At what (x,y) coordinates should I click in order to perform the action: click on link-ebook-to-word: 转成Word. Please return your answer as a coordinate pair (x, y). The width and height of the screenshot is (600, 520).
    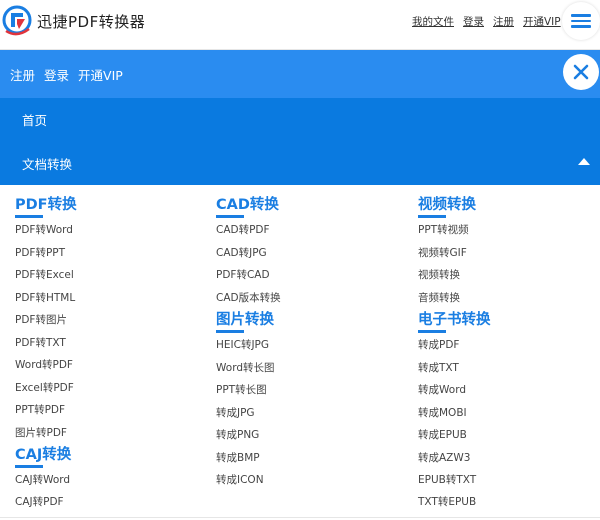
    Looking at the image, I should click on (442, 389).